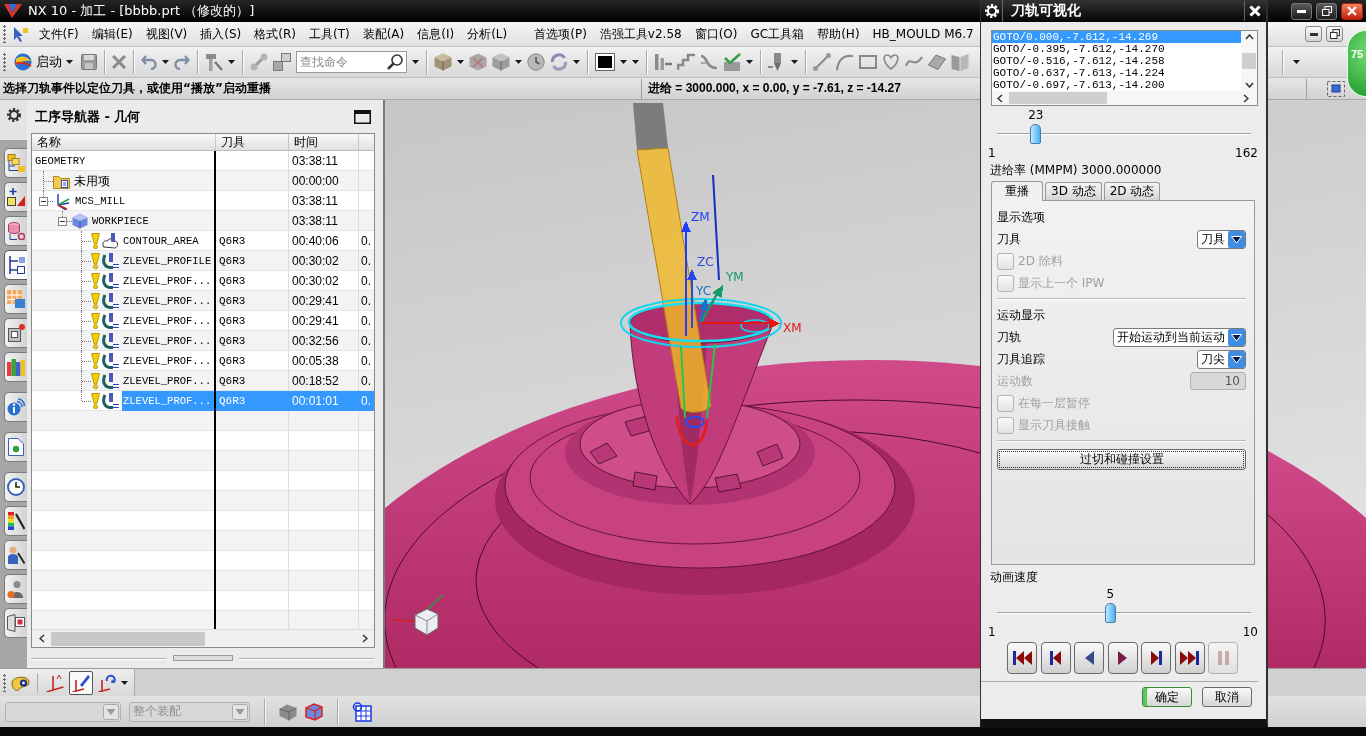  What do you see at coordinates (1122, 658) in the screenshot?
I see `play-button` at bounding box center [1122, 658].